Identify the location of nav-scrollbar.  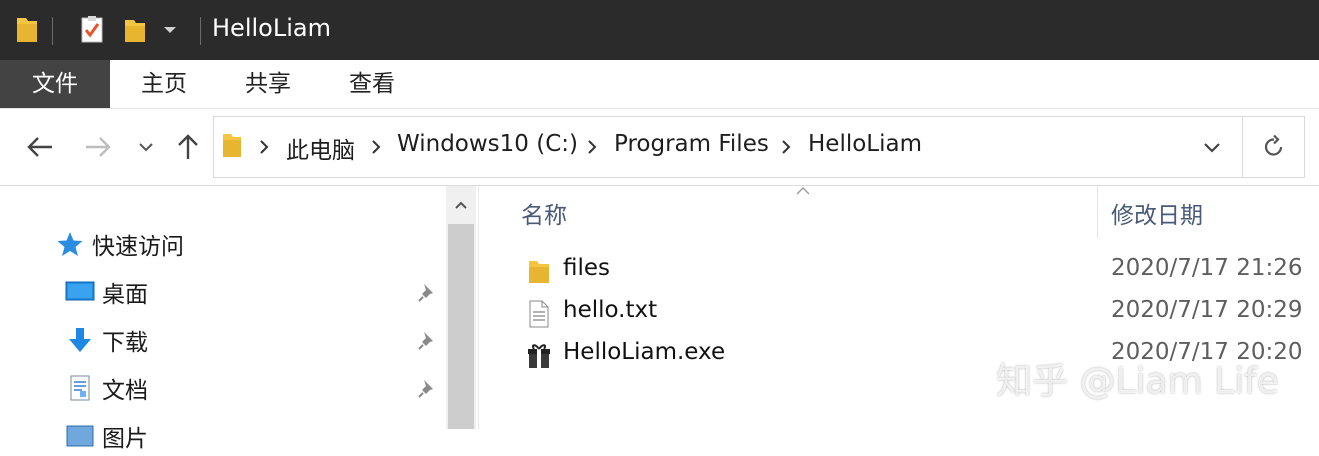
(461, 307).